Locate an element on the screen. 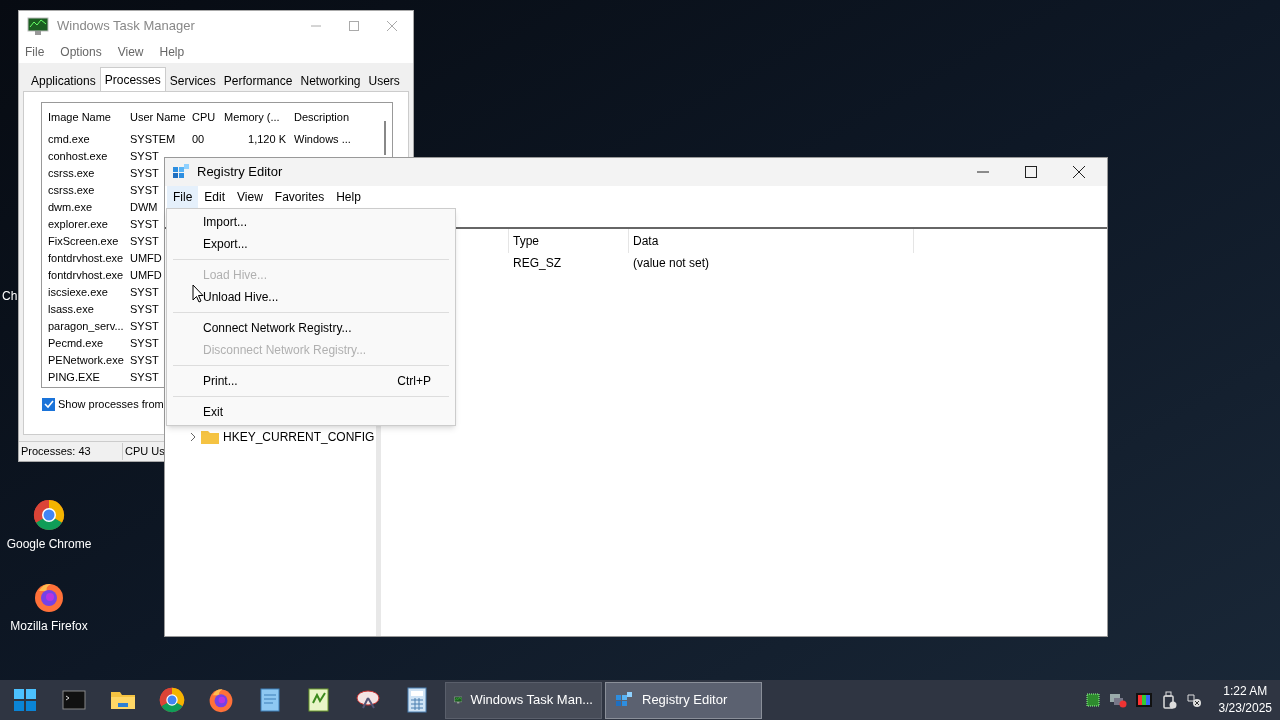 Image resolution: width=1280 pixels, height=720 pixels. table-cell-text: REG_SZ is located at coordinates (537, 263).